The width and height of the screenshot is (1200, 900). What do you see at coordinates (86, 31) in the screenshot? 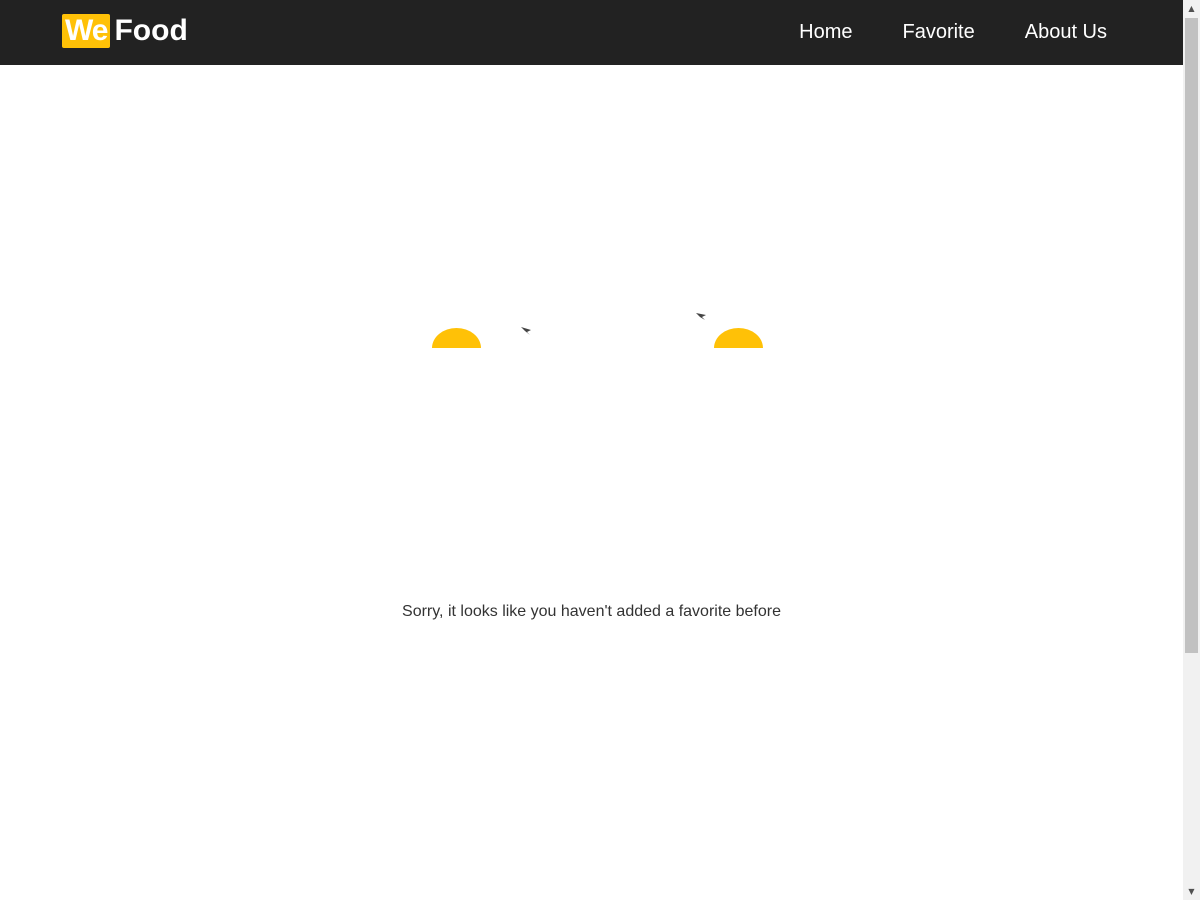
I see `logo-we-text: We` at bounding box center [86, 31].